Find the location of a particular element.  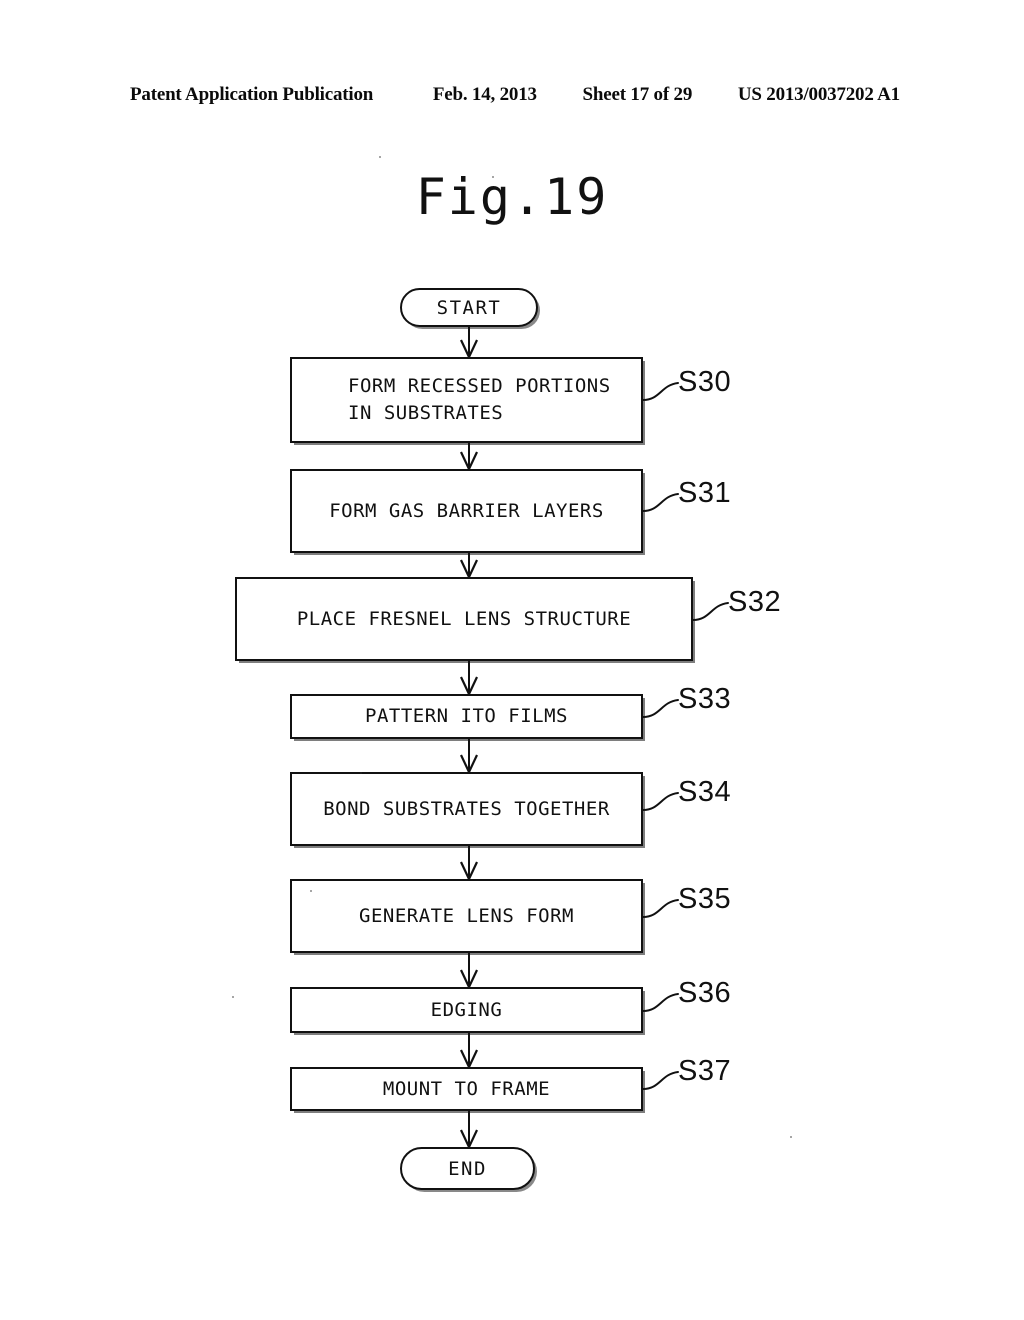

flow-node-s31-label: FORM GAS BARRIER LAYERS is located at coordinates (466, 510).